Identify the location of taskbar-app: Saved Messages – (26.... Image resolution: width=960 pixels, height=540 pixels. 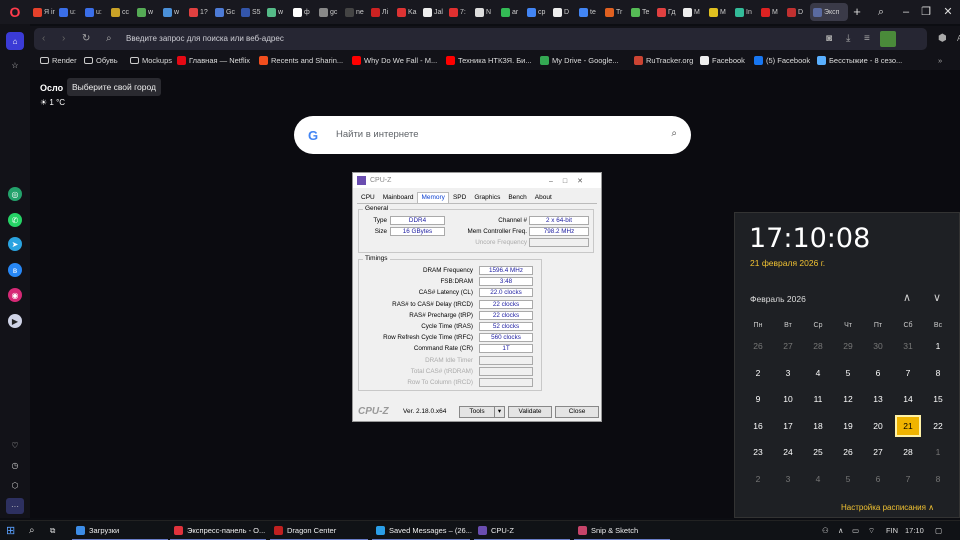
(422, 530).